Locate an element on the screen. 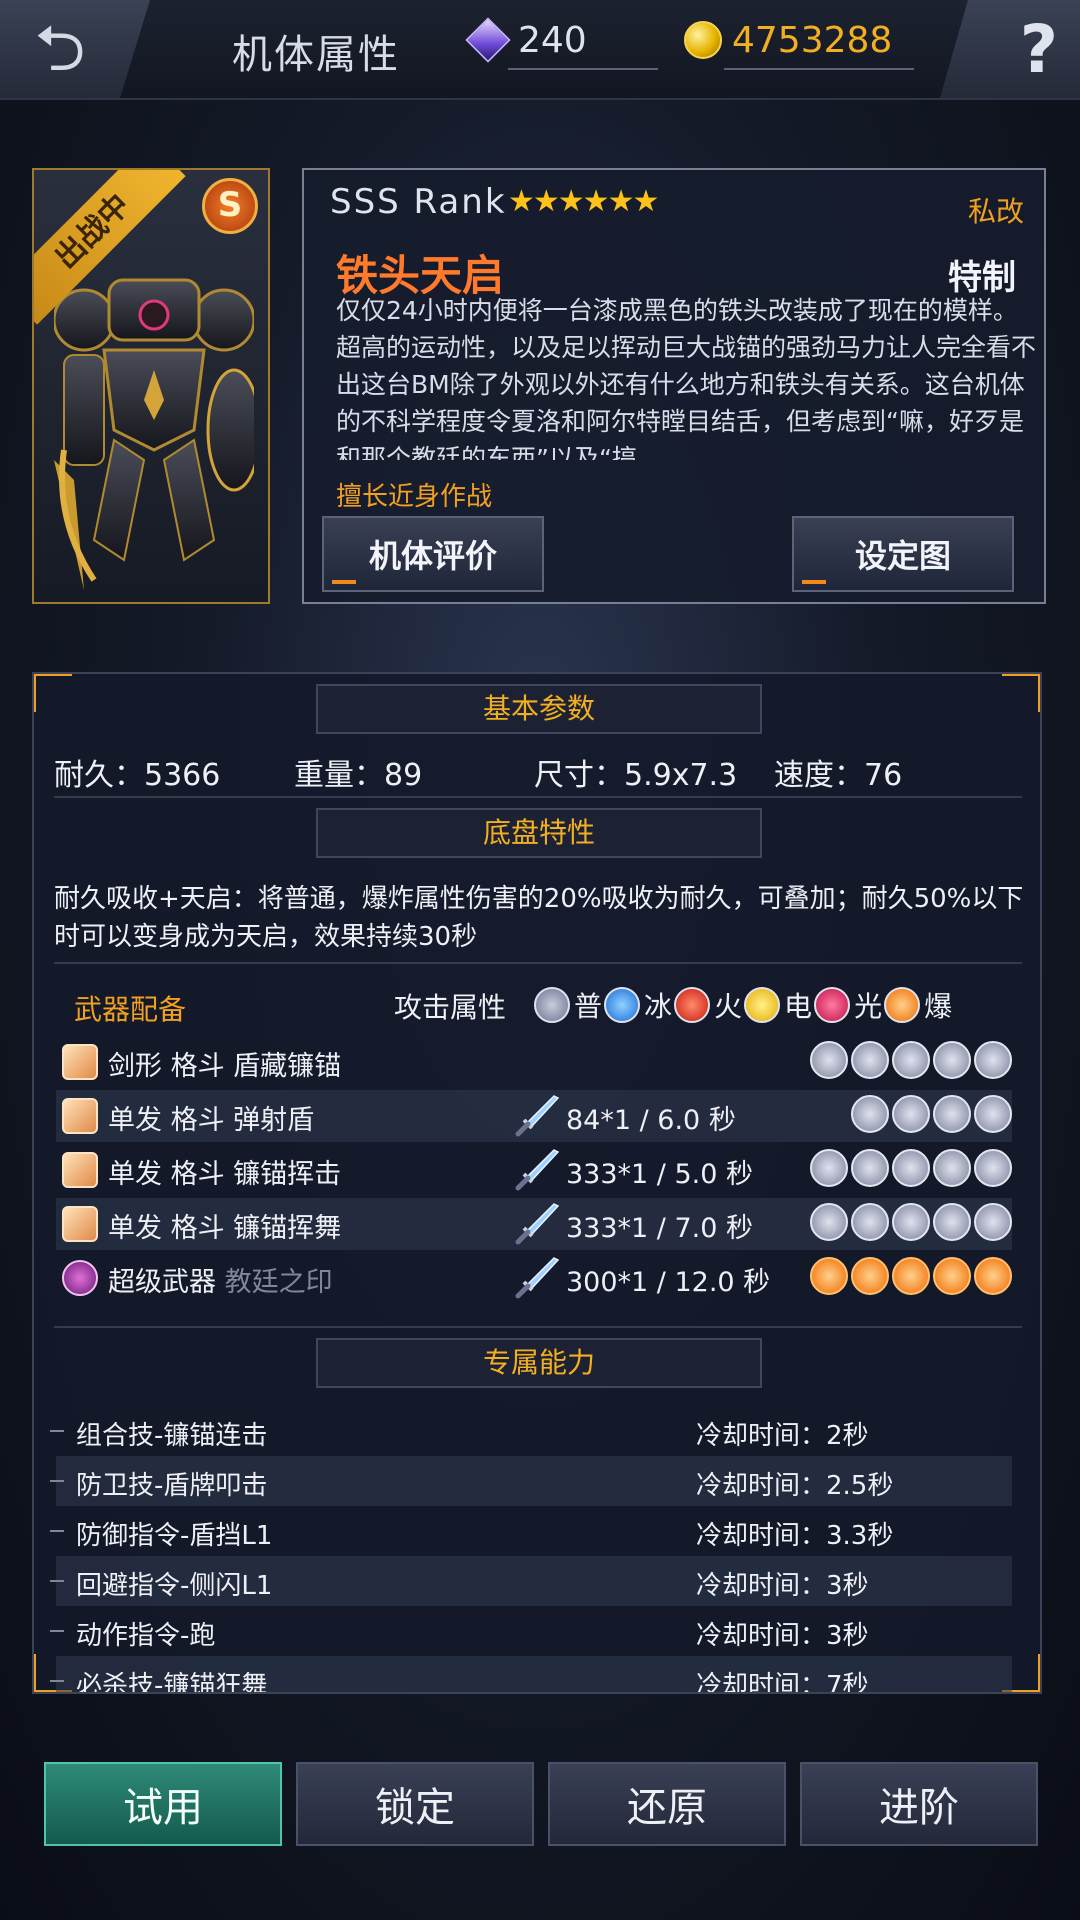 This screenshot has height=1920, width=1080. element-normal: 普 is located at coordinates (568, 1005).